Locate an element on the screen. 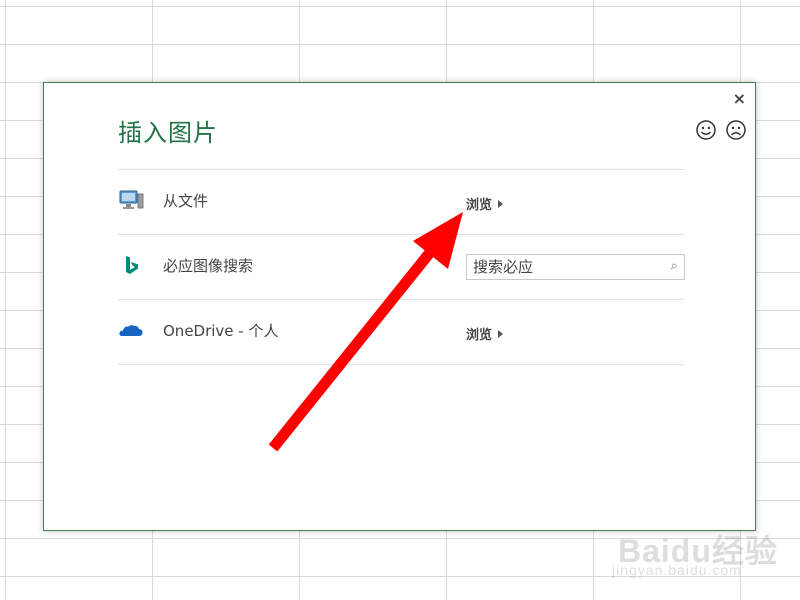 Image resolution: width=800 pixels, height=600 pixels. smile-icon is located at coordinates (706, 130).